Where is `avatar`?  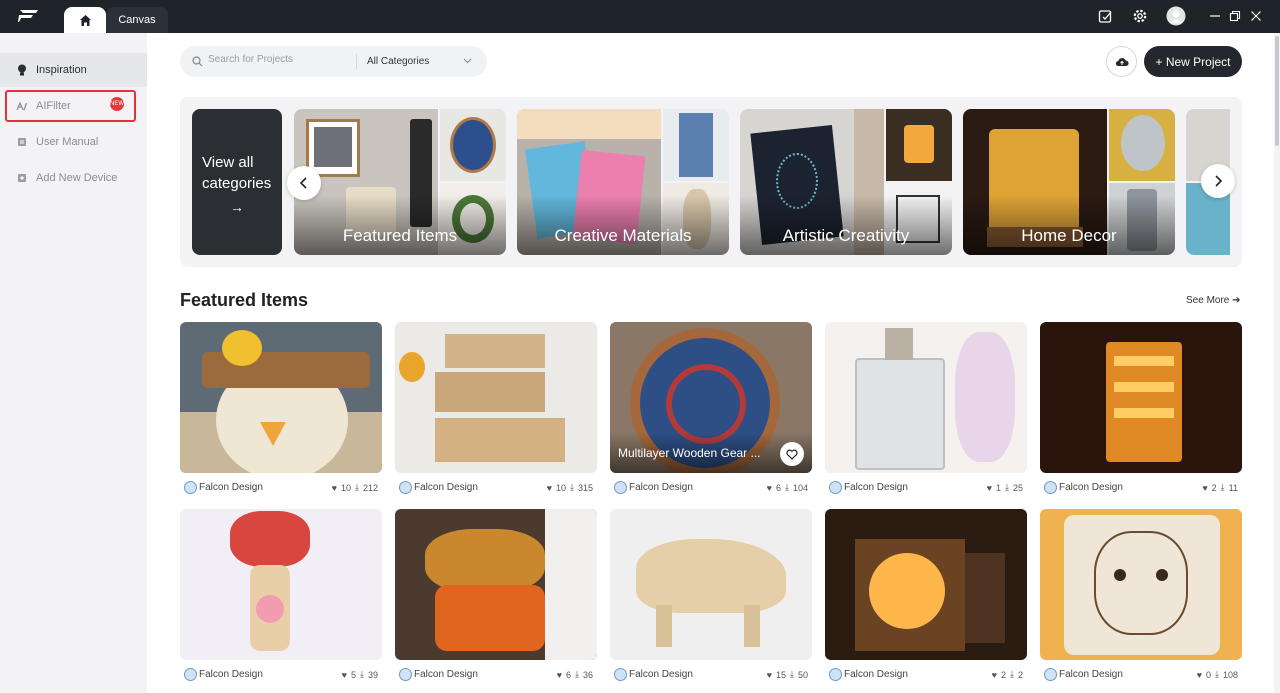 avatar is located at coordinates (1176, 16).